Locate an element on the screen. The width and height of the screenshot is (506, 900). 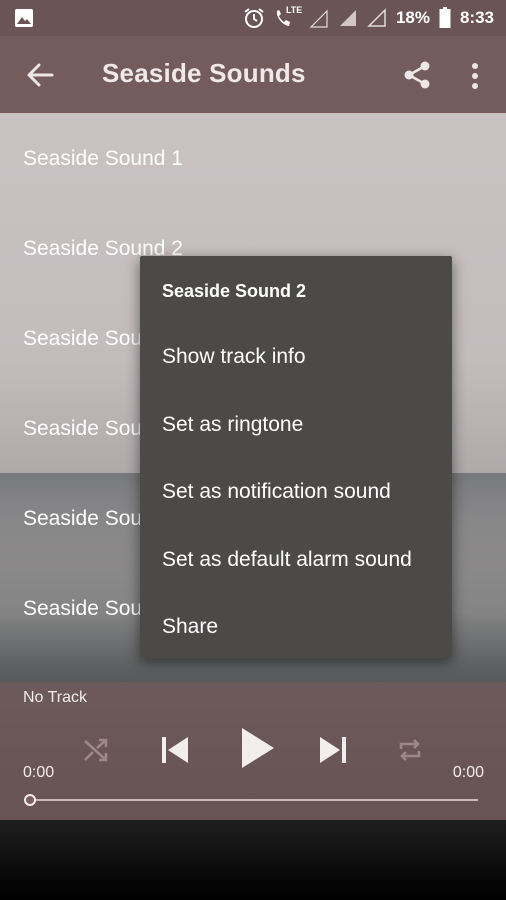
clock: 8:33 is located at coordinates (476, 17).